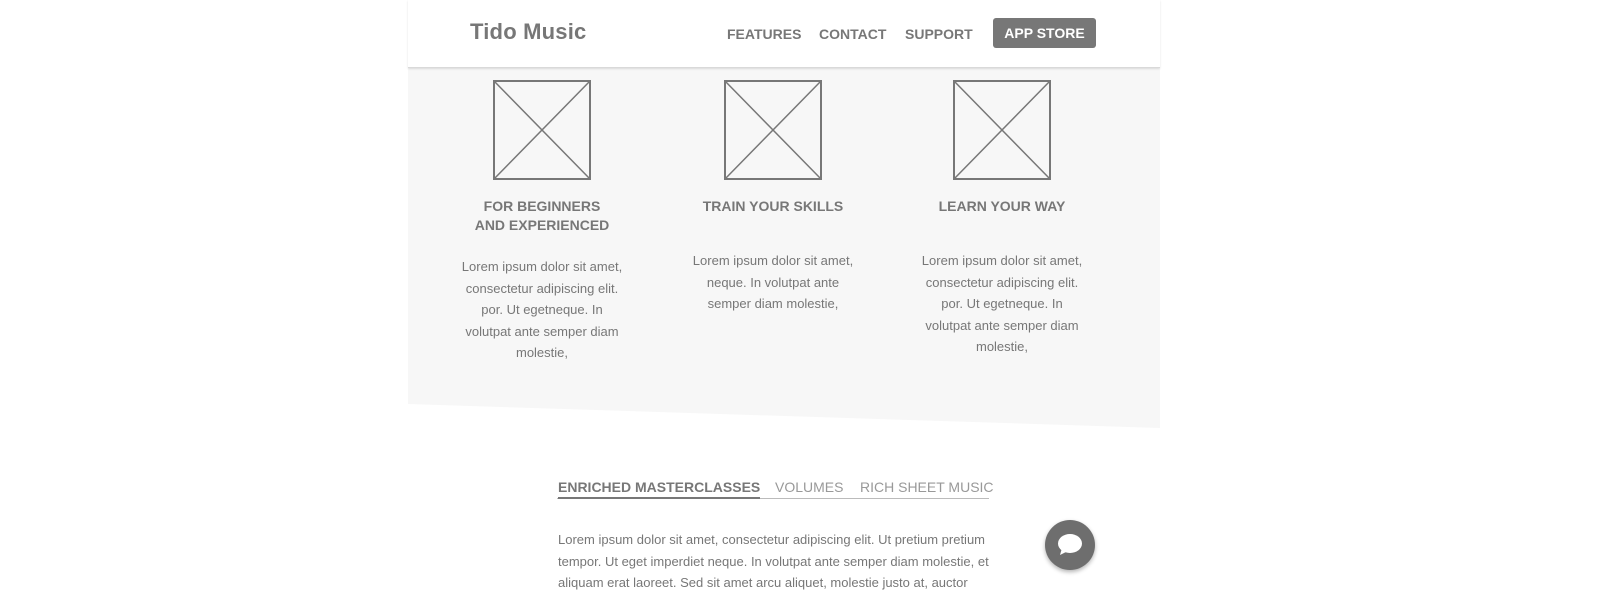  What do you see at coordinates (809, 487) in the screenshot?
I see `tab-volumes: VOLUMES` at bounding box center [809, 487].